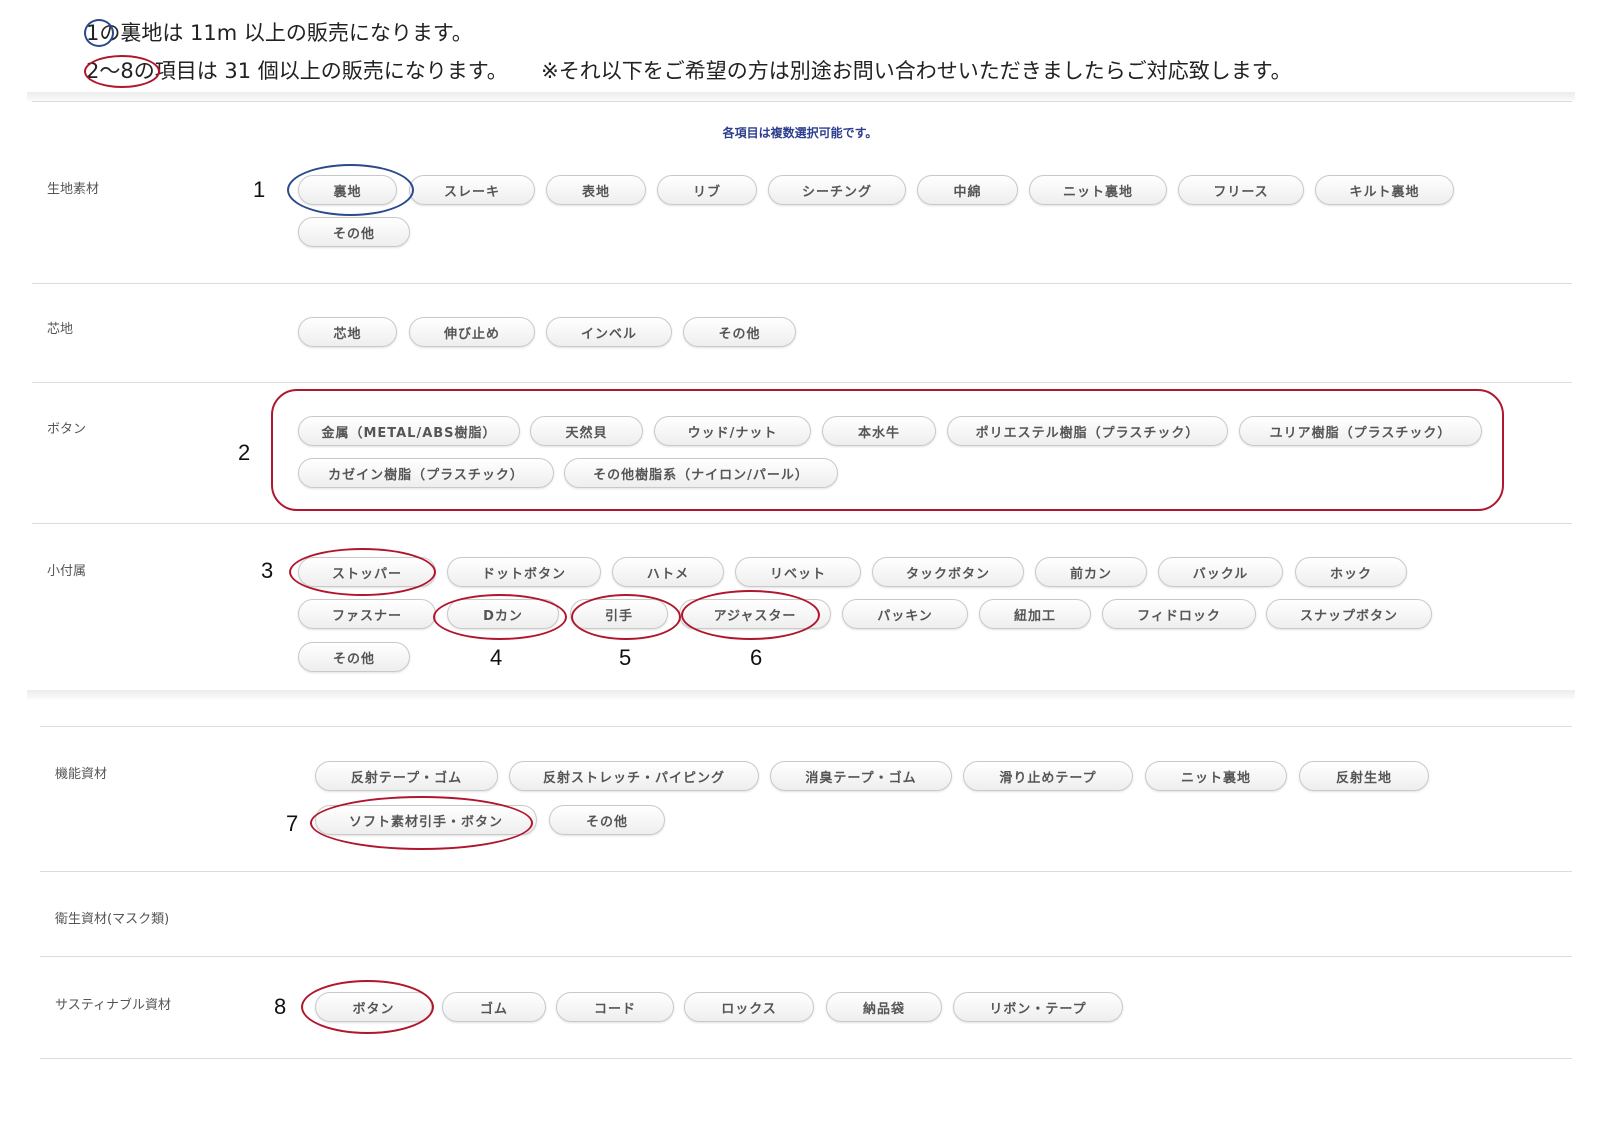 Image resolution: width=1600 pixels, height=1131 pixels. What do you see at coordinates (367, 572) in the screenshot?
I see `option-stopper: ストッパー` at bounding box center [367, 572].